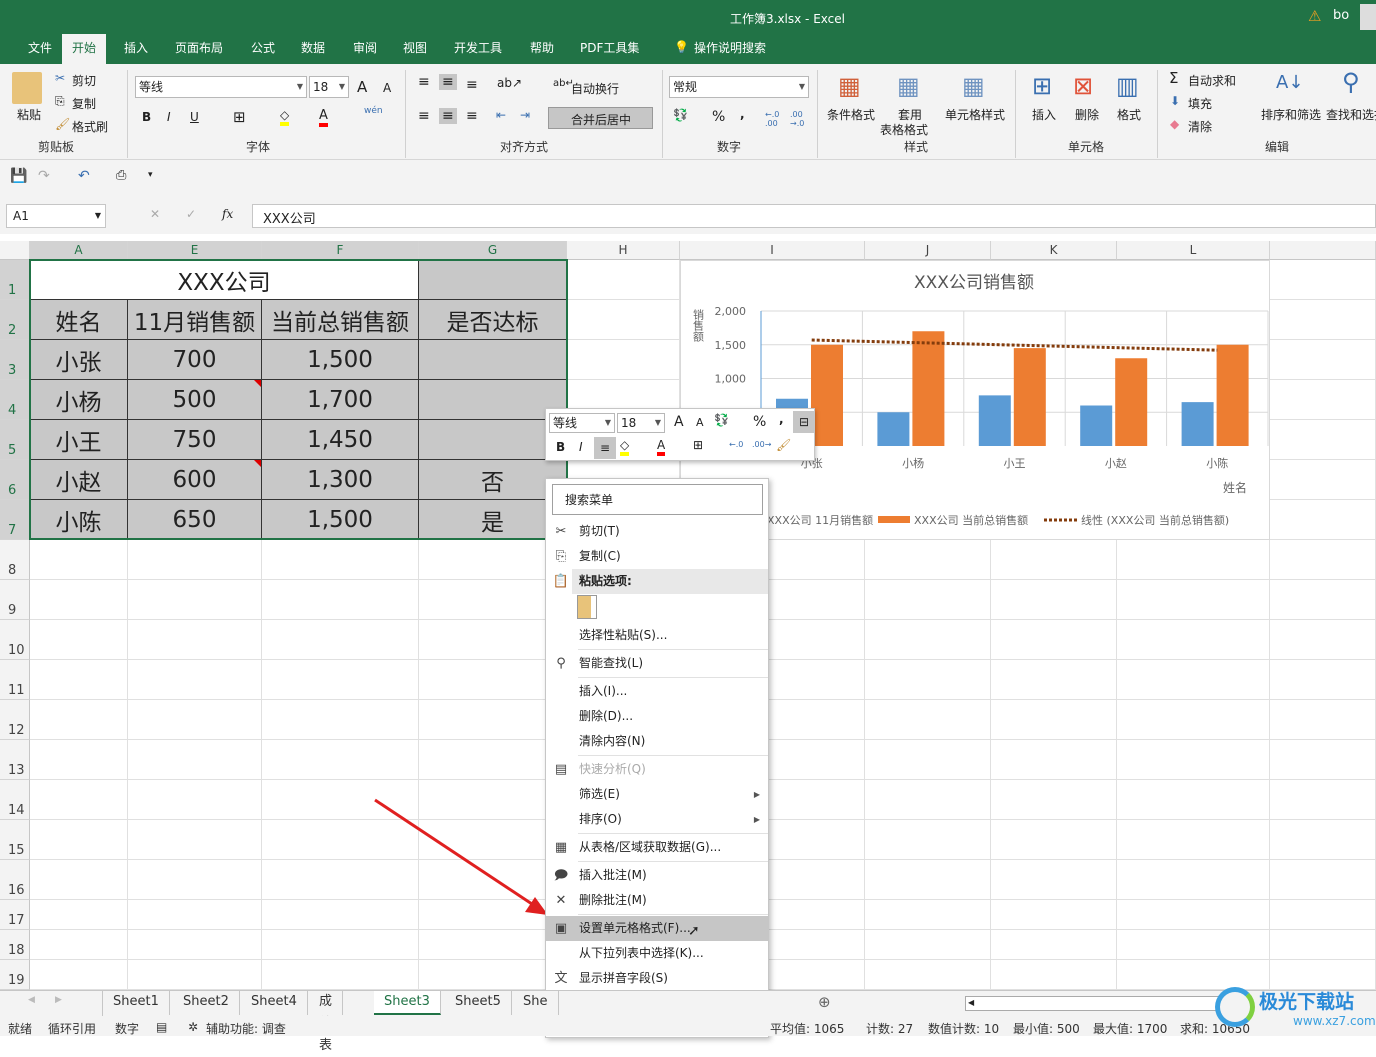 The width and height of the screenshot is (1376, 1057). What do you see at coordinates (362, 87) in the screenshot?
I see `grow-font-button: A` at bounding box center [362, 87].